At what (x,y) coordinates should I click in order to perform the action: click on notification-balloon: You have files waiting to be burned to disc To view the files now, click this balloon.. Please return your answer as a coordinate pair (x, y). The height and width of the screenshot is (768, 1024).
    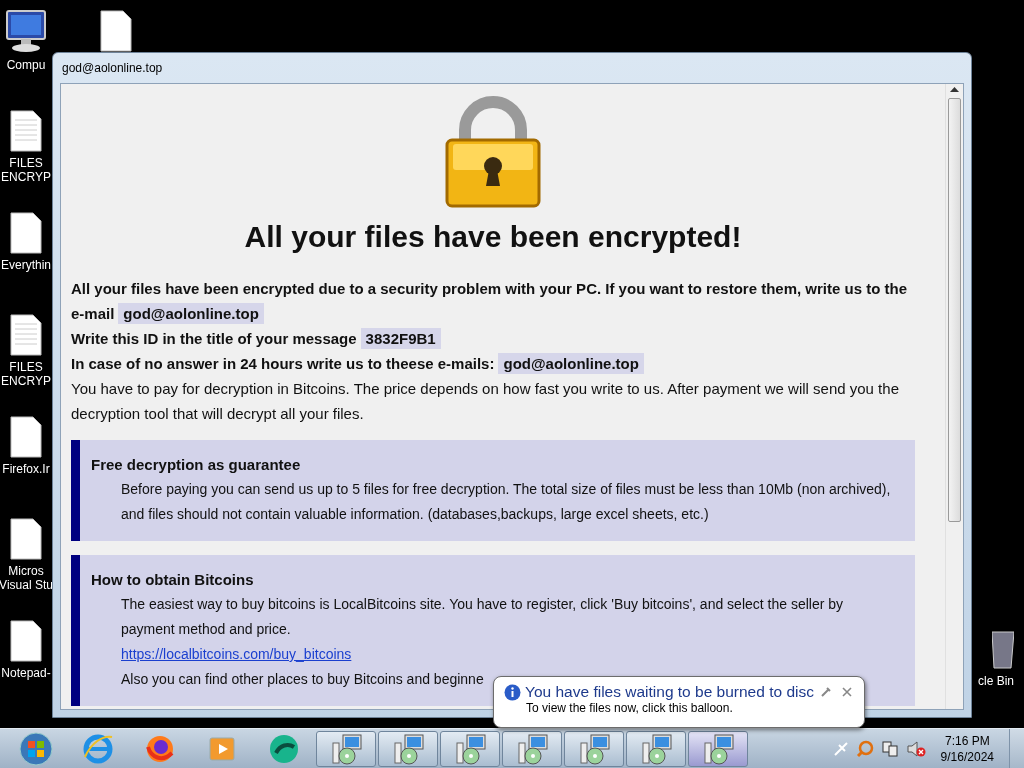
    Looking at the image, I should click on (679, 702).